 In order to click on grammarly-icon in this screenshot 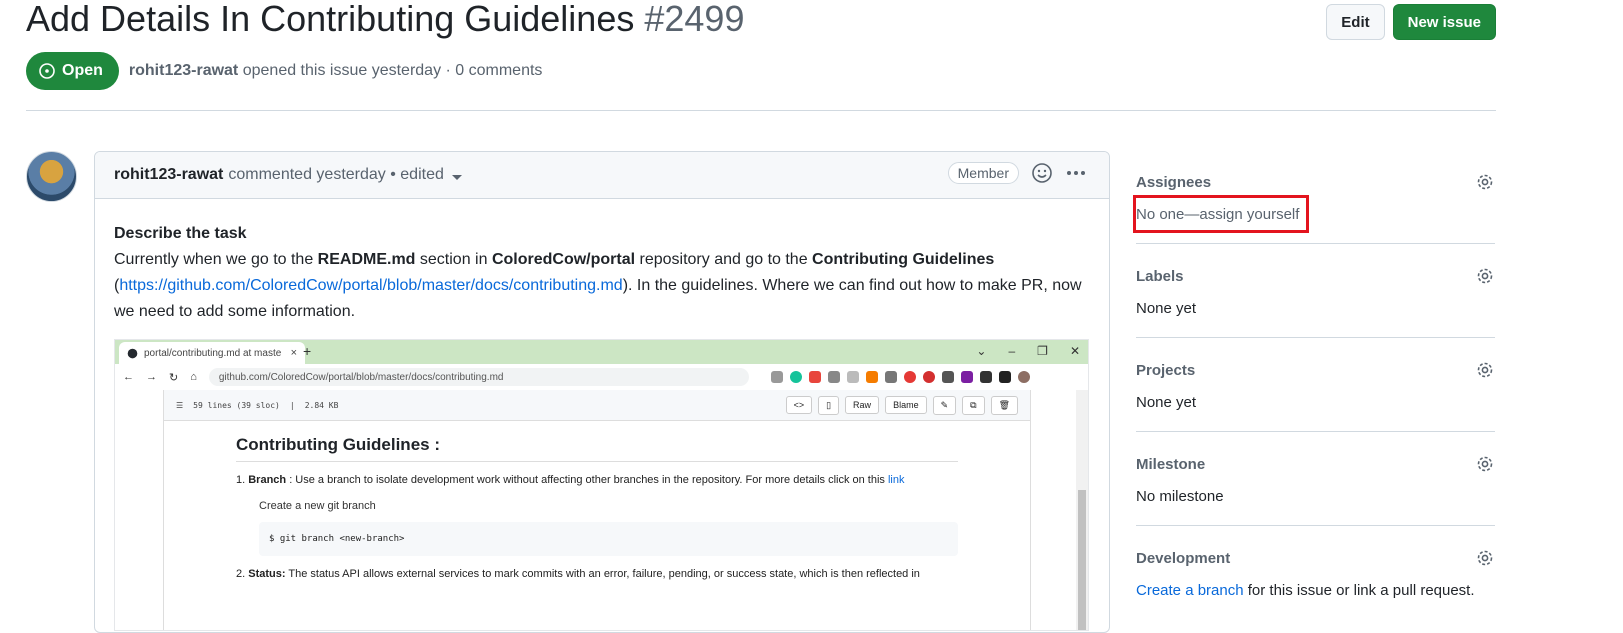, I will do `click(795, 377)`.